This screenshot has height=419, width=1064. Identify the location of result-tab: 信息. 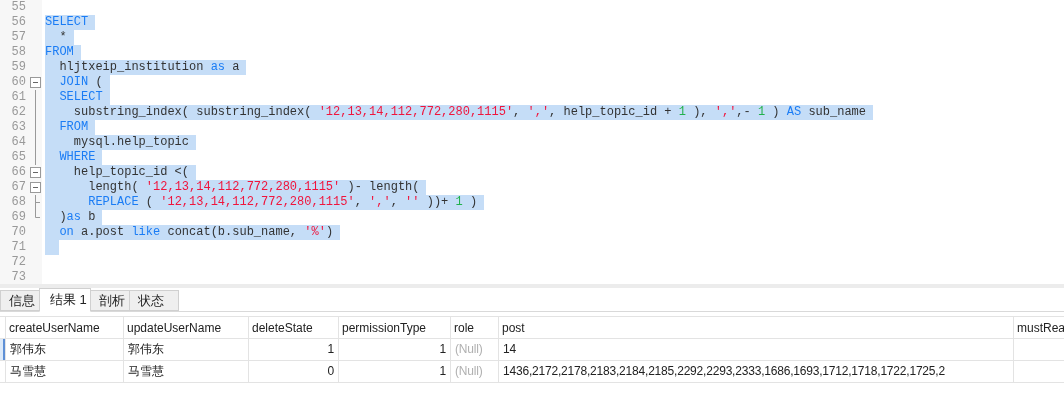
(20, 300).